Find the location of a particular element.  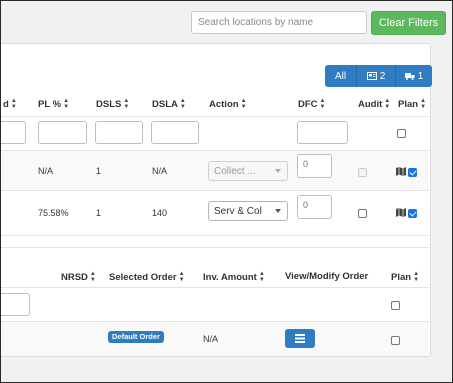

view-all-label: All is located at coordinates (340, 76).